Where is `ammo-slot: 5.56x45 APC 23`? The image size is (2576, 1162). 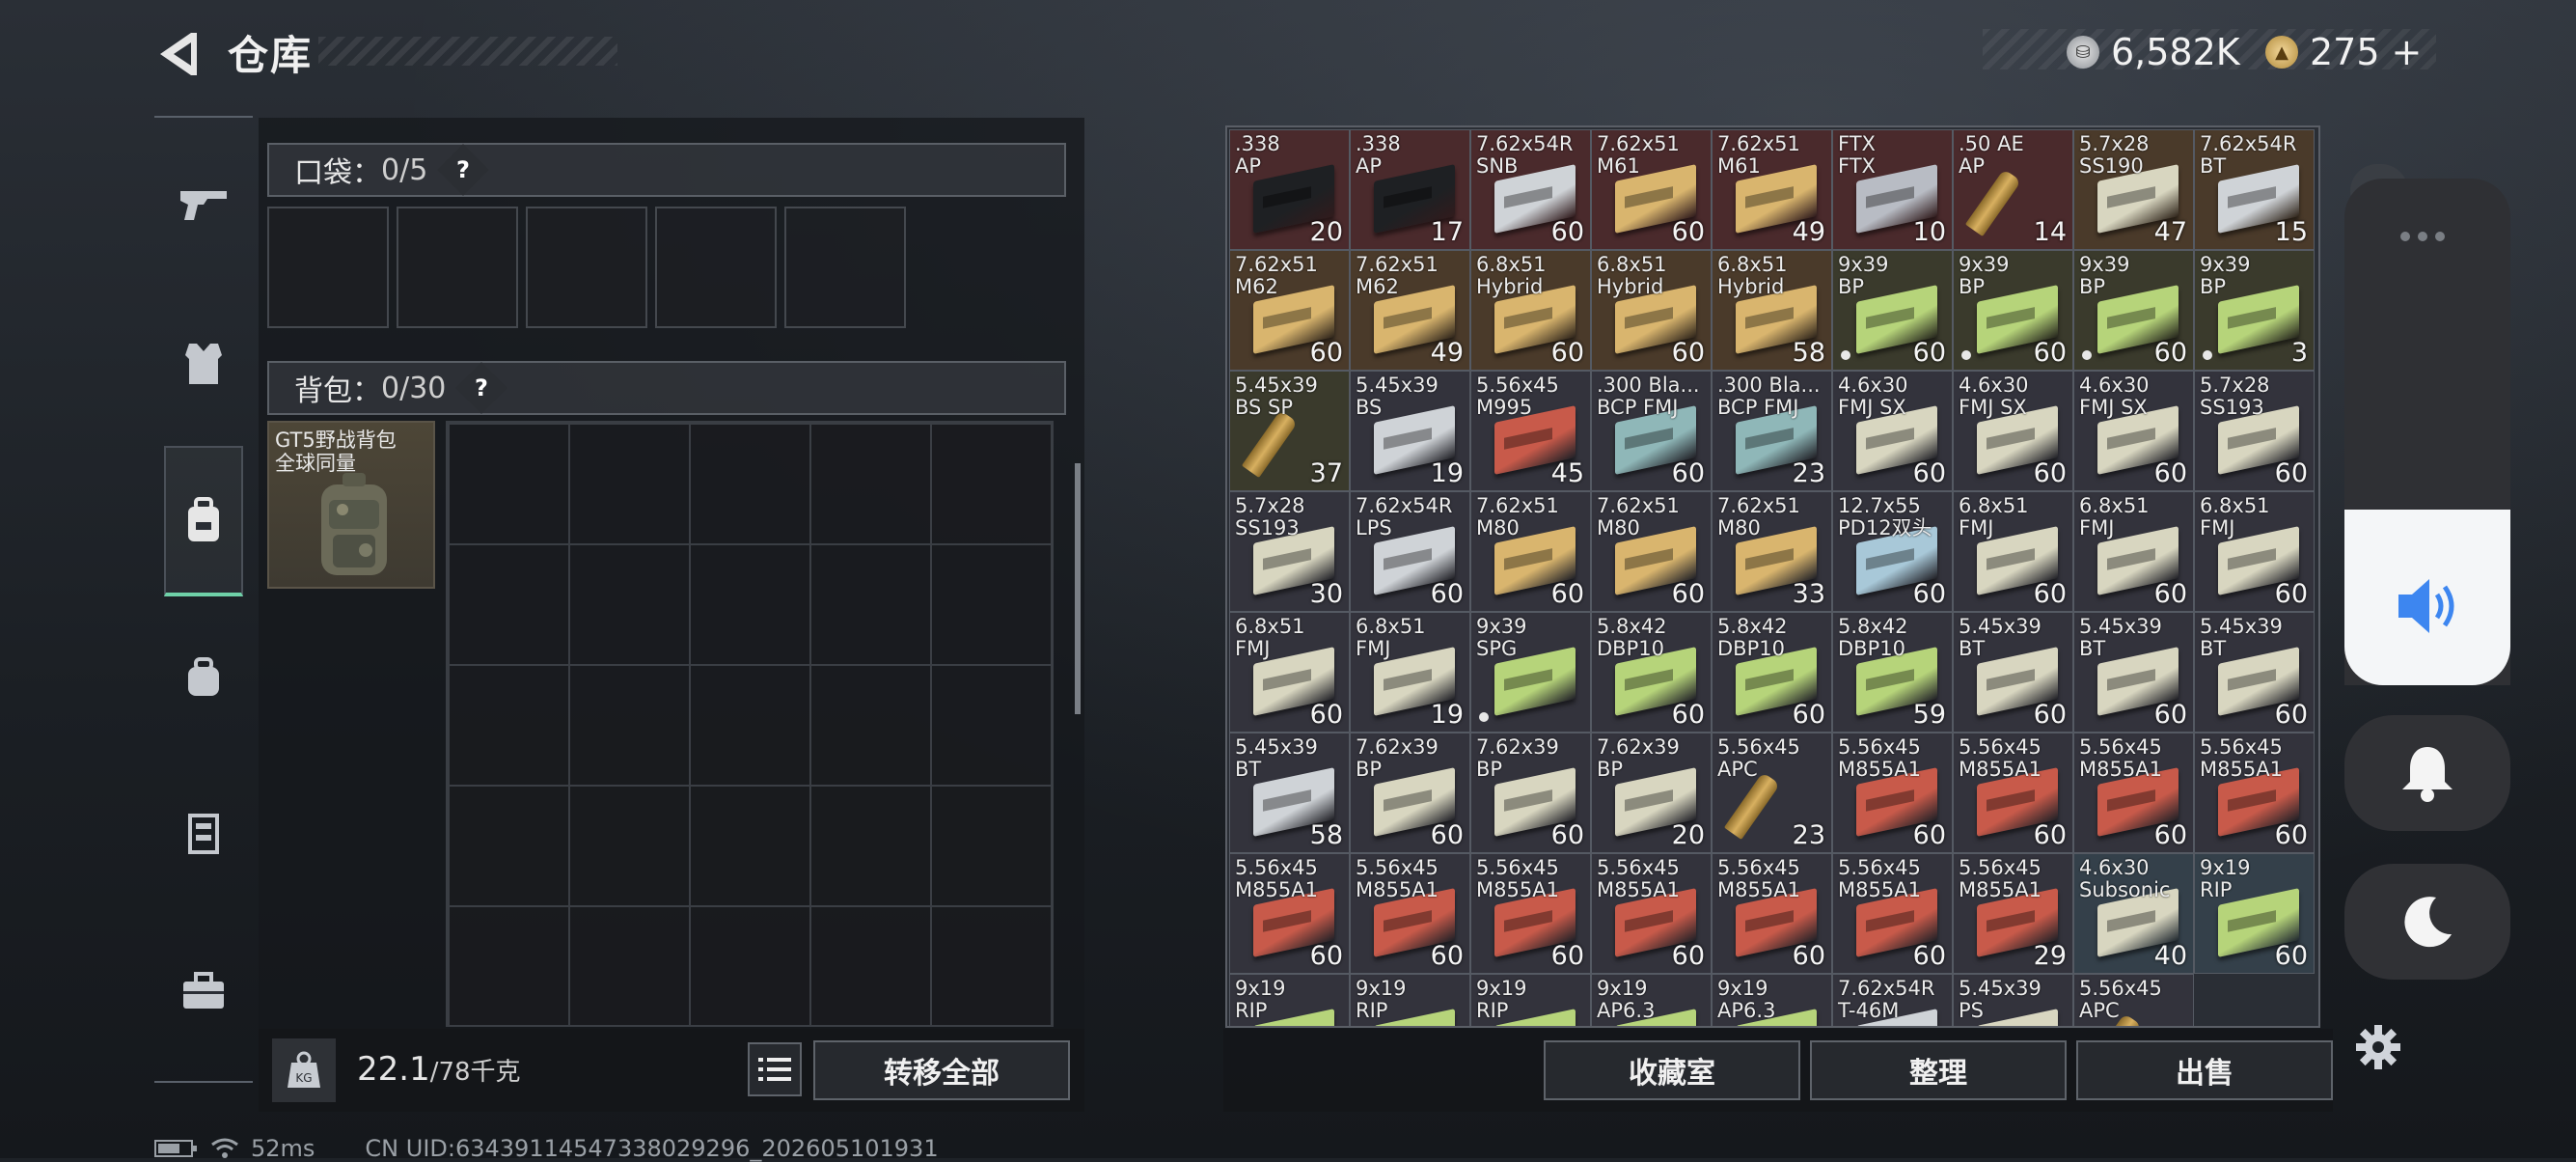 ammo-slot: 5.56x45 APC 23 is located at coordinates (1772, 793).